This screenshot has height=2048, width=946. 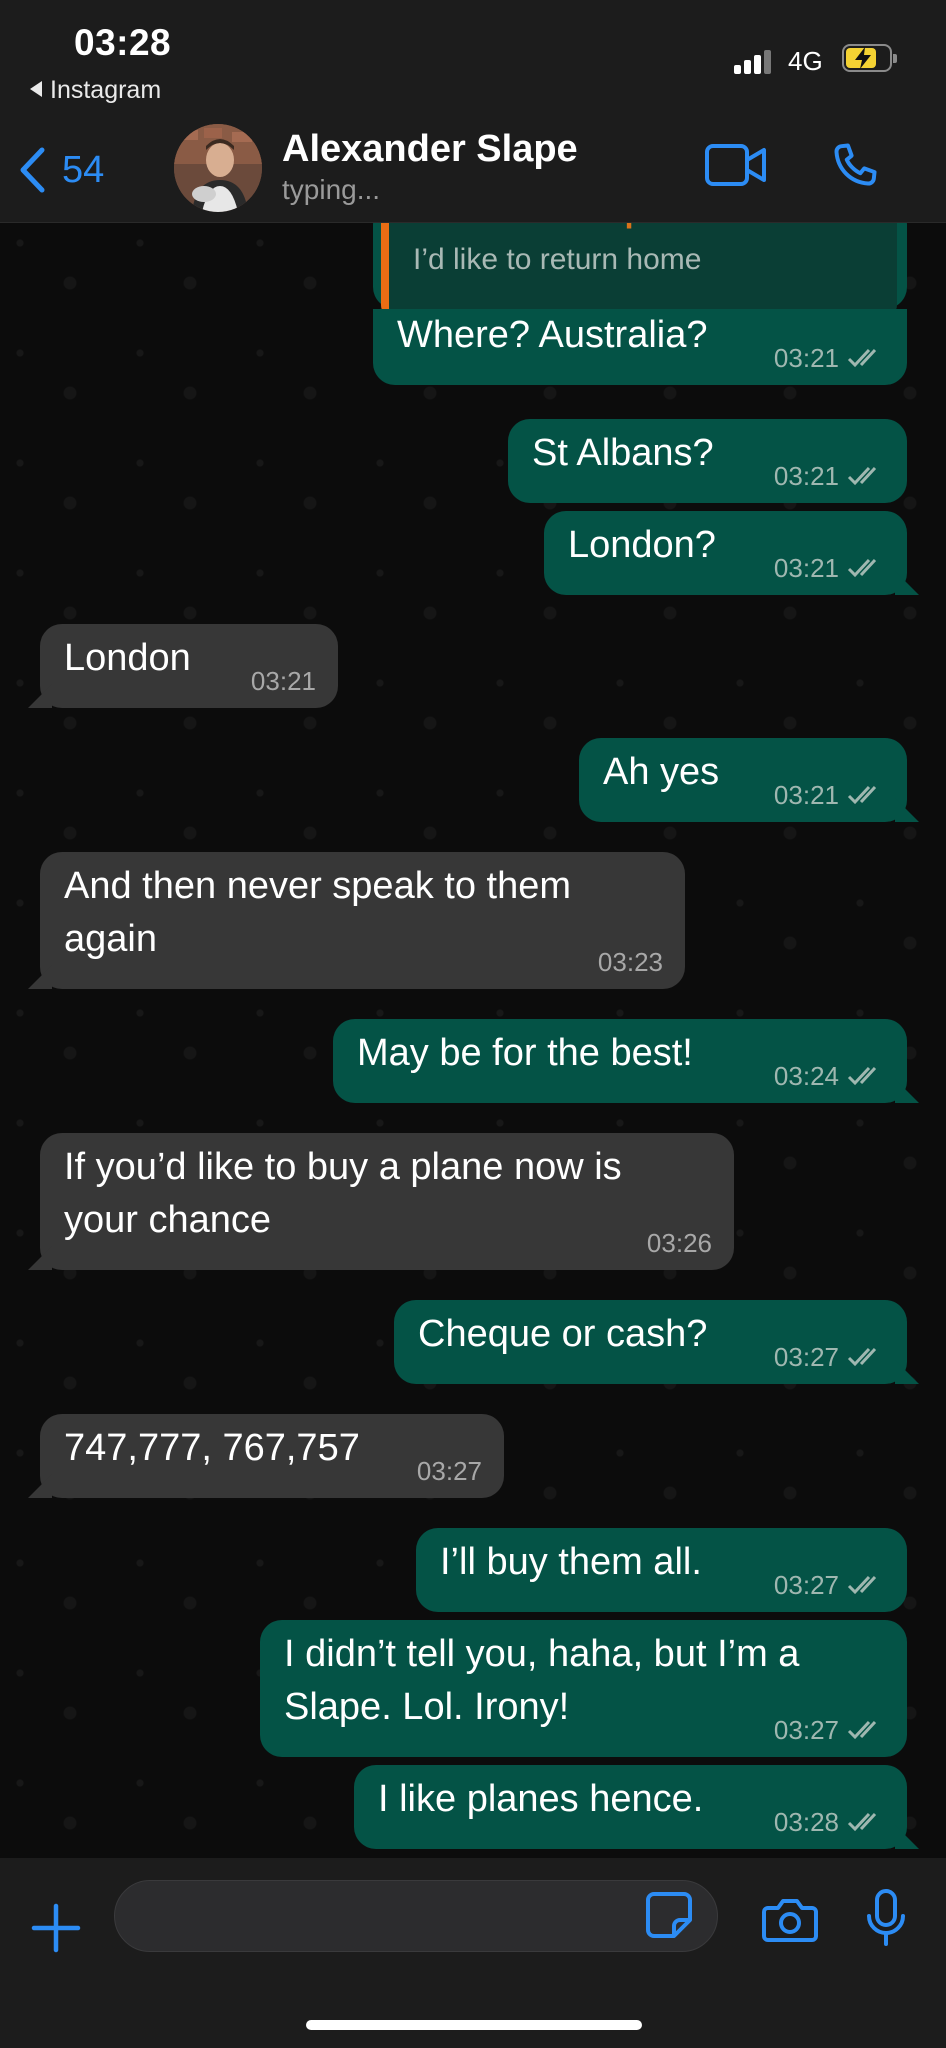 What do you see at coordinates (36, 89) in the screenshot?
I see `back-triangle-icon` at bounding box center [36, 89].